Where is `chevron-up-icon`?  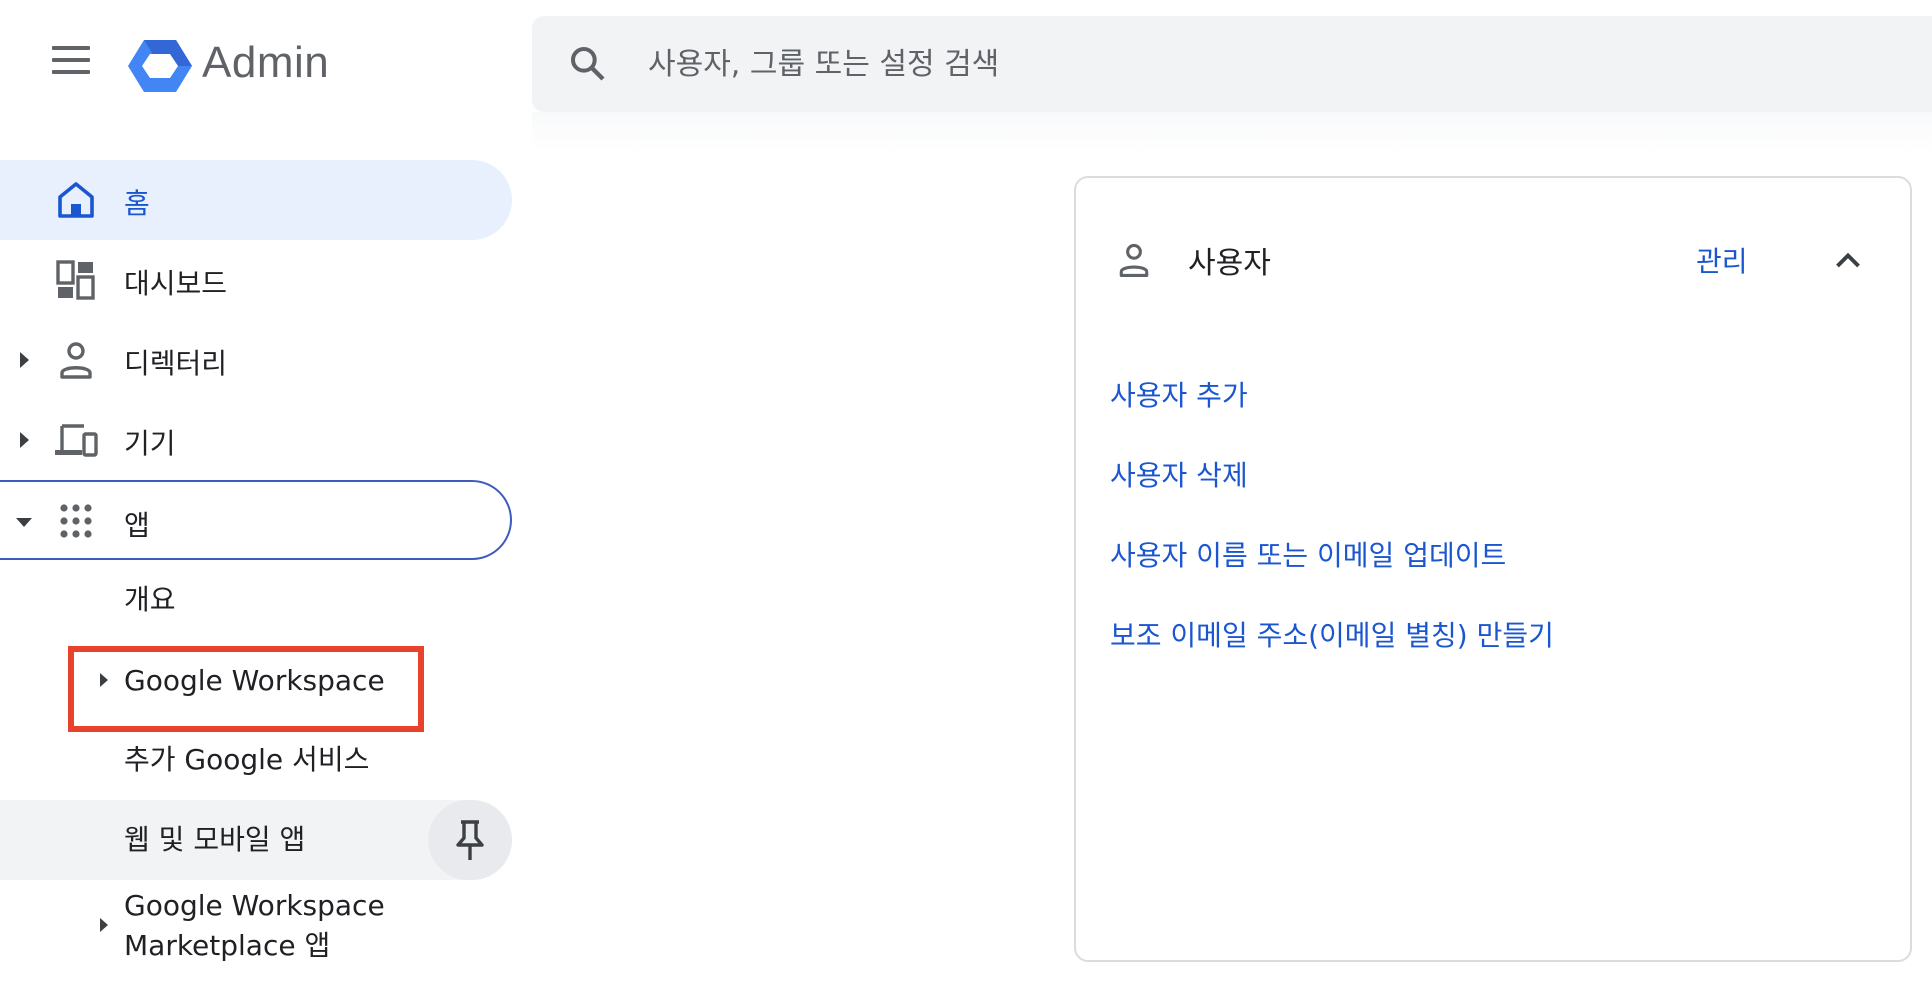 chevron-up-icon is located at coordinates (1848, 260).